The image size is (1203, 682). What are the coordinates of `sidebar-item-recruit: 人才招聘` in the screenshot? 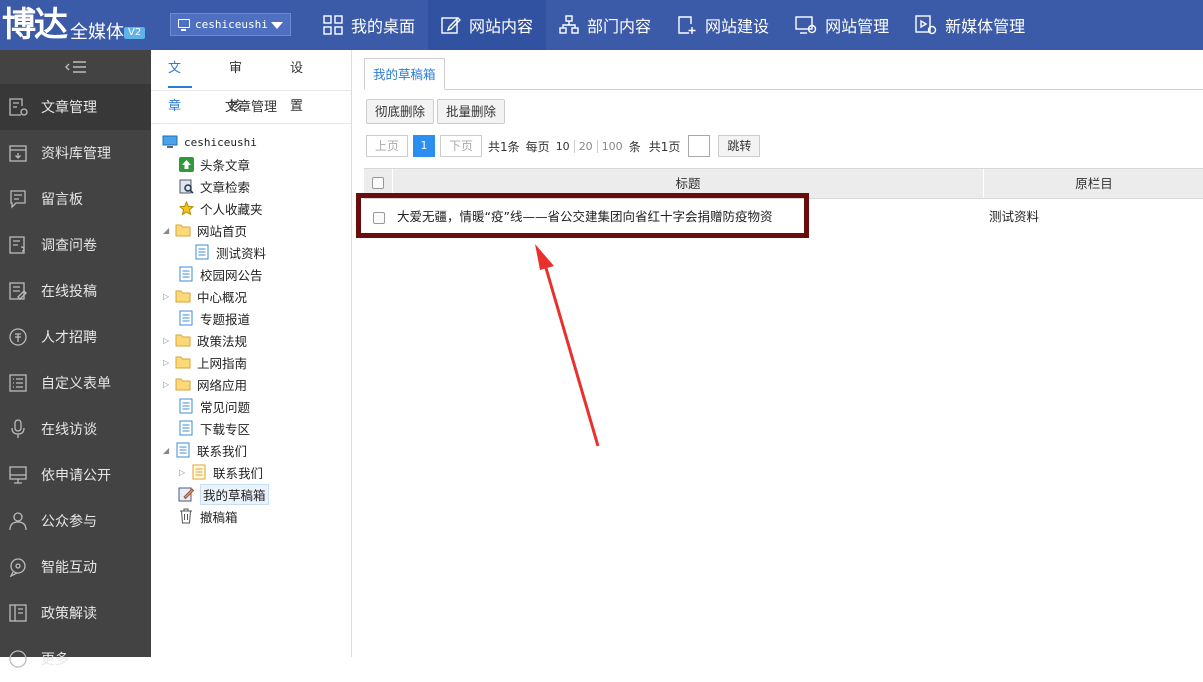 It's located at (75, 337).